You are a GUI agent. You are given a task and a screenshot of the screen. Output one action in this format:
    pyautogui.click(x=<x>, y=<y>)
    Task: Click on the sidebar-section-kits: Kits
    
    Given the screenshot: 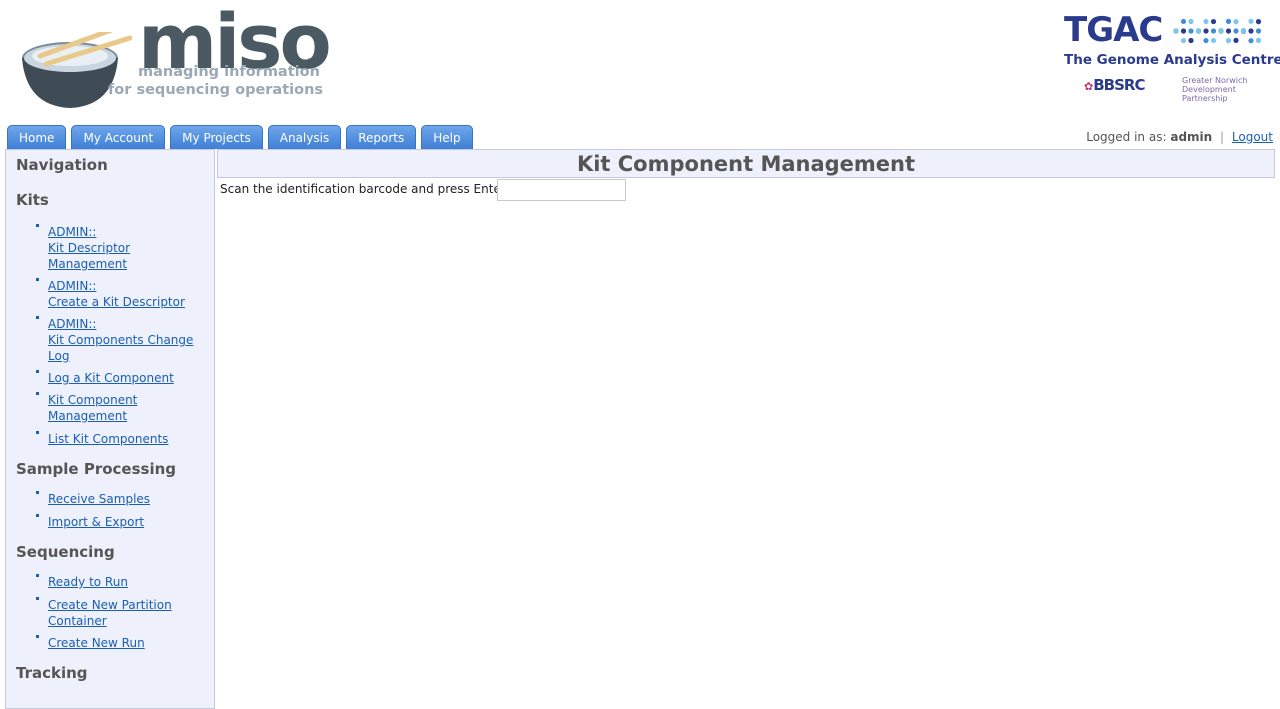 What is the action you would take?
    pyautogui.click(x=32, y=200)
    